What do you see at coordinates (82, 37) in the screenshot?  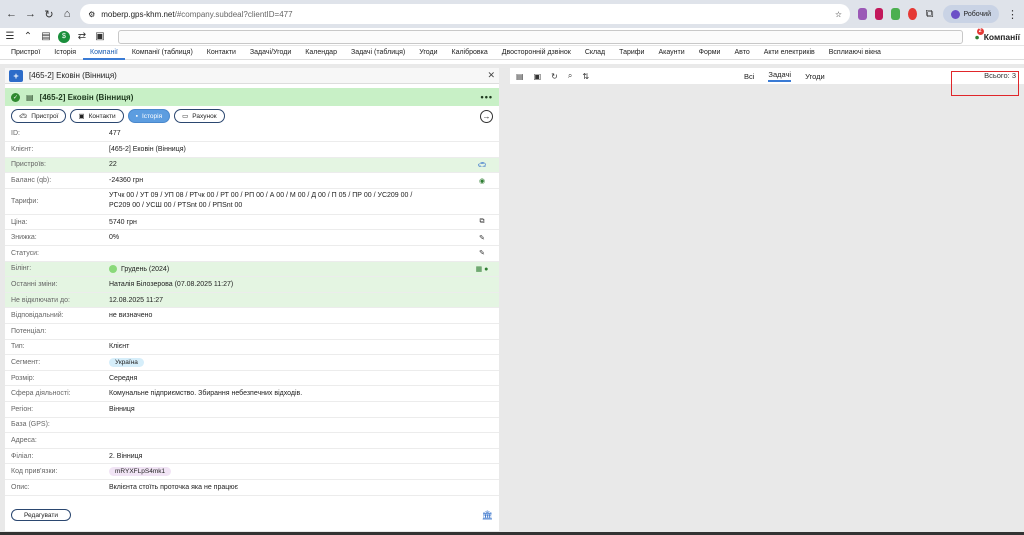 I see `swap-icon: ⇄` at bounding box center [82, 37].